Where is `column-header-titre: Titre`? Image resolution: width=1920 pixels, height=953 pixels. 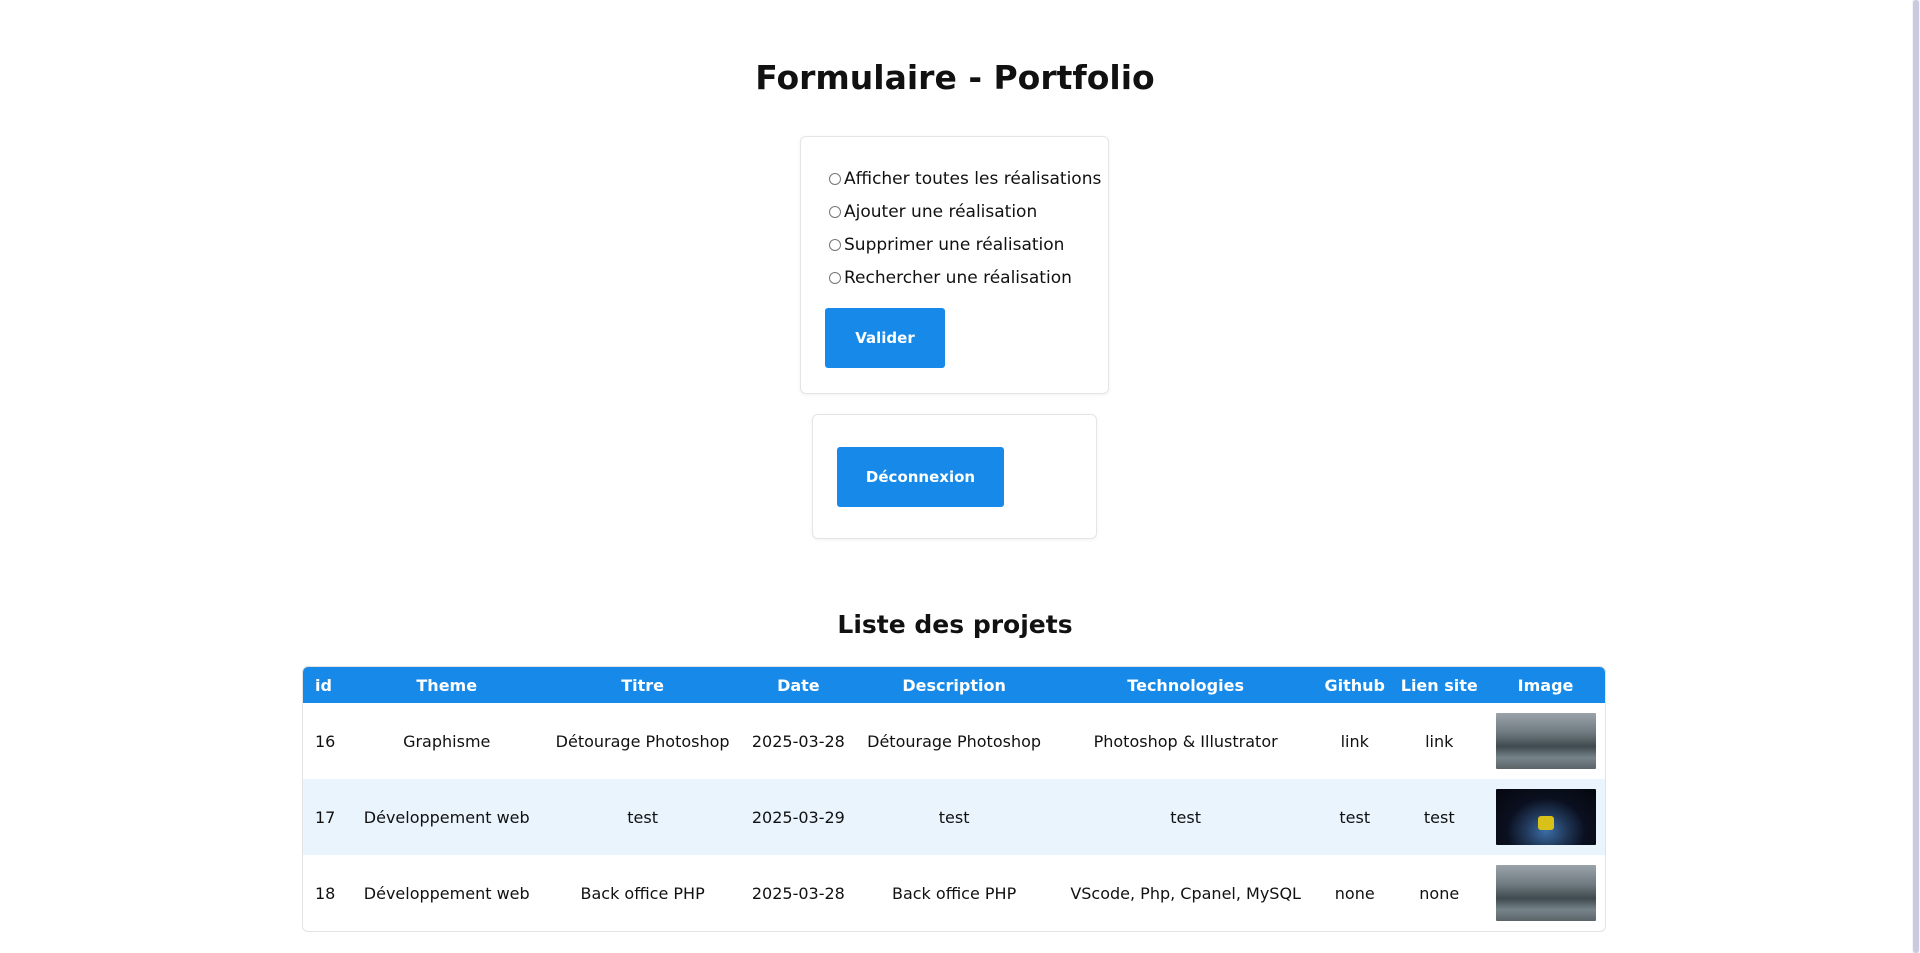
column-header-titre: Titre is located at coordinates (642, 685).